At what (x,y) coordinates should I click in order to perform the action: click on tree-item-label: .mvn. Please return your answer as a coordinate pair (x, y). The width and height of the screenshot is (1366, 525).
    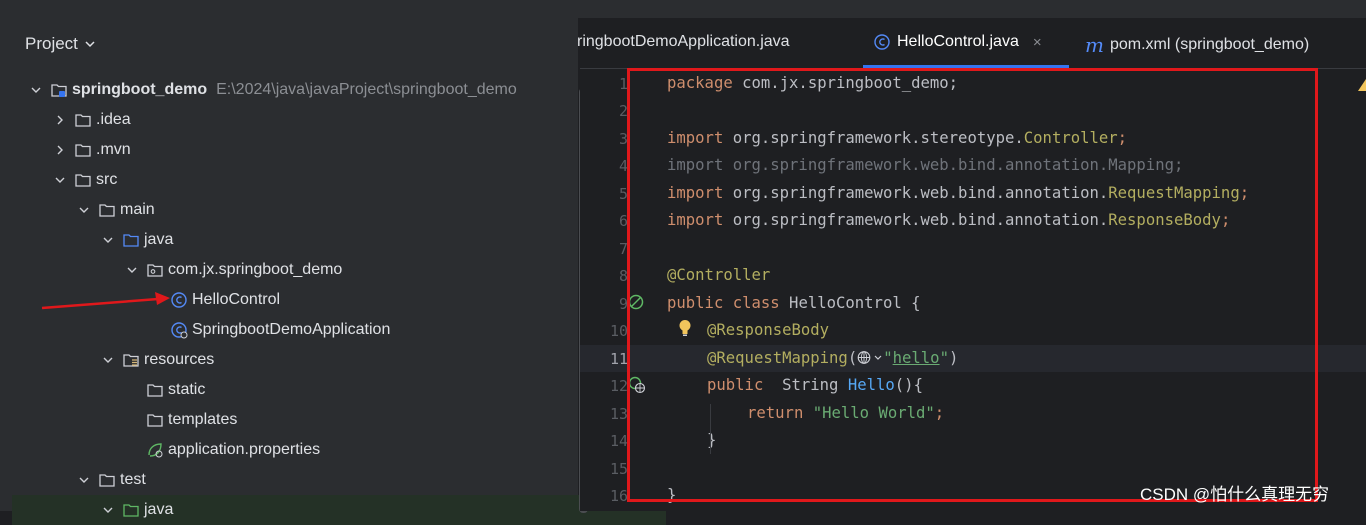
    Looking at the image, I should click on (113, 149).